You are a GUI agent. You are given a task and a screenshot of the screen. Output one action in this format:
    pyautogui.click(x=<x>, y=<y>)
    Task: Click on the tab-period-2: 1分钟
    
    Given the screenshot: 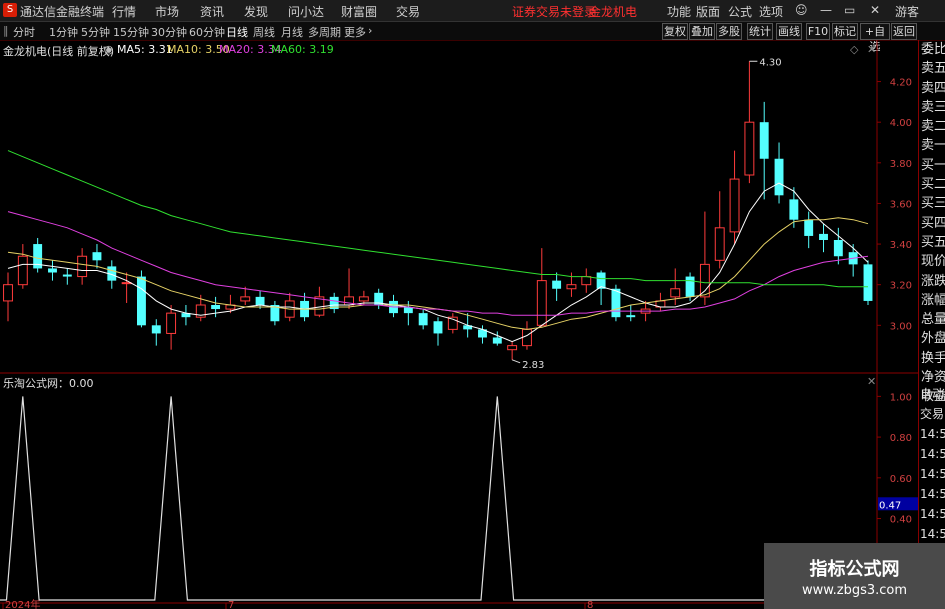 What is the action you would take?
    pyautogui.click(x=63, y=32)
    